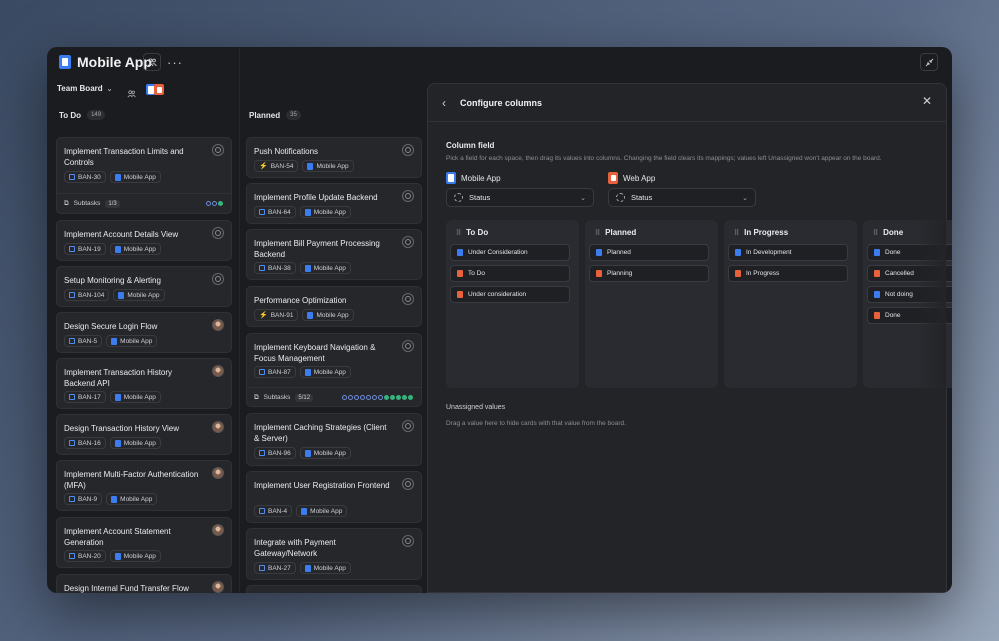 This screenshot has width=999, height=641. What do you see at coordinates (334, 589) in the screenshot?
I see `card` at bounding box center [334, 589].